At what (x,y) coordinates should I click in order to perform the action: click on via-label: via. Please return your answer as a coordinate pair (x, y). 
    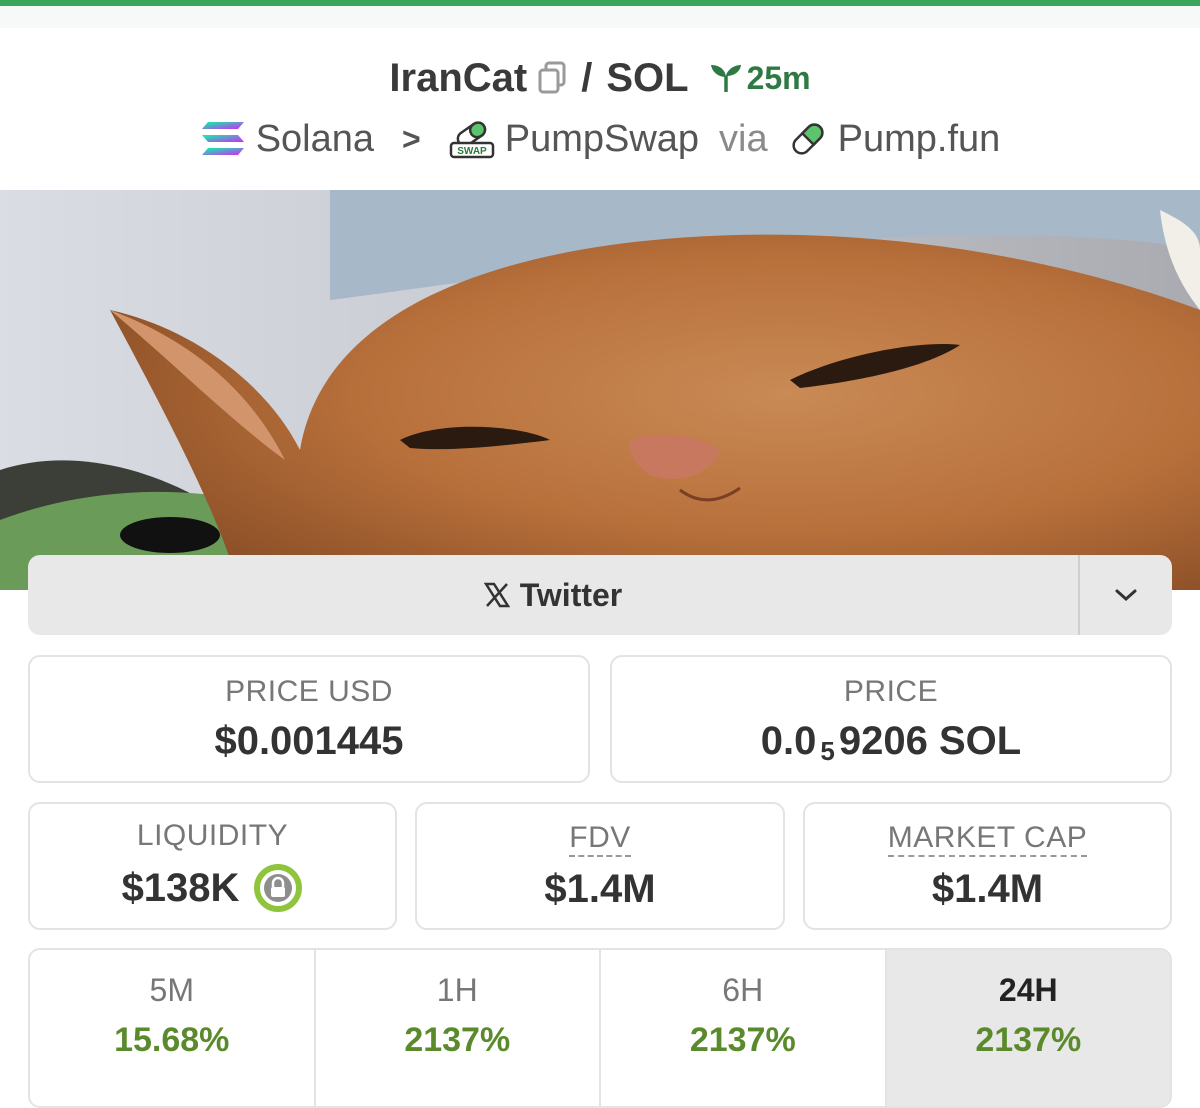
    Looking at the image, I should click on (743, 138).